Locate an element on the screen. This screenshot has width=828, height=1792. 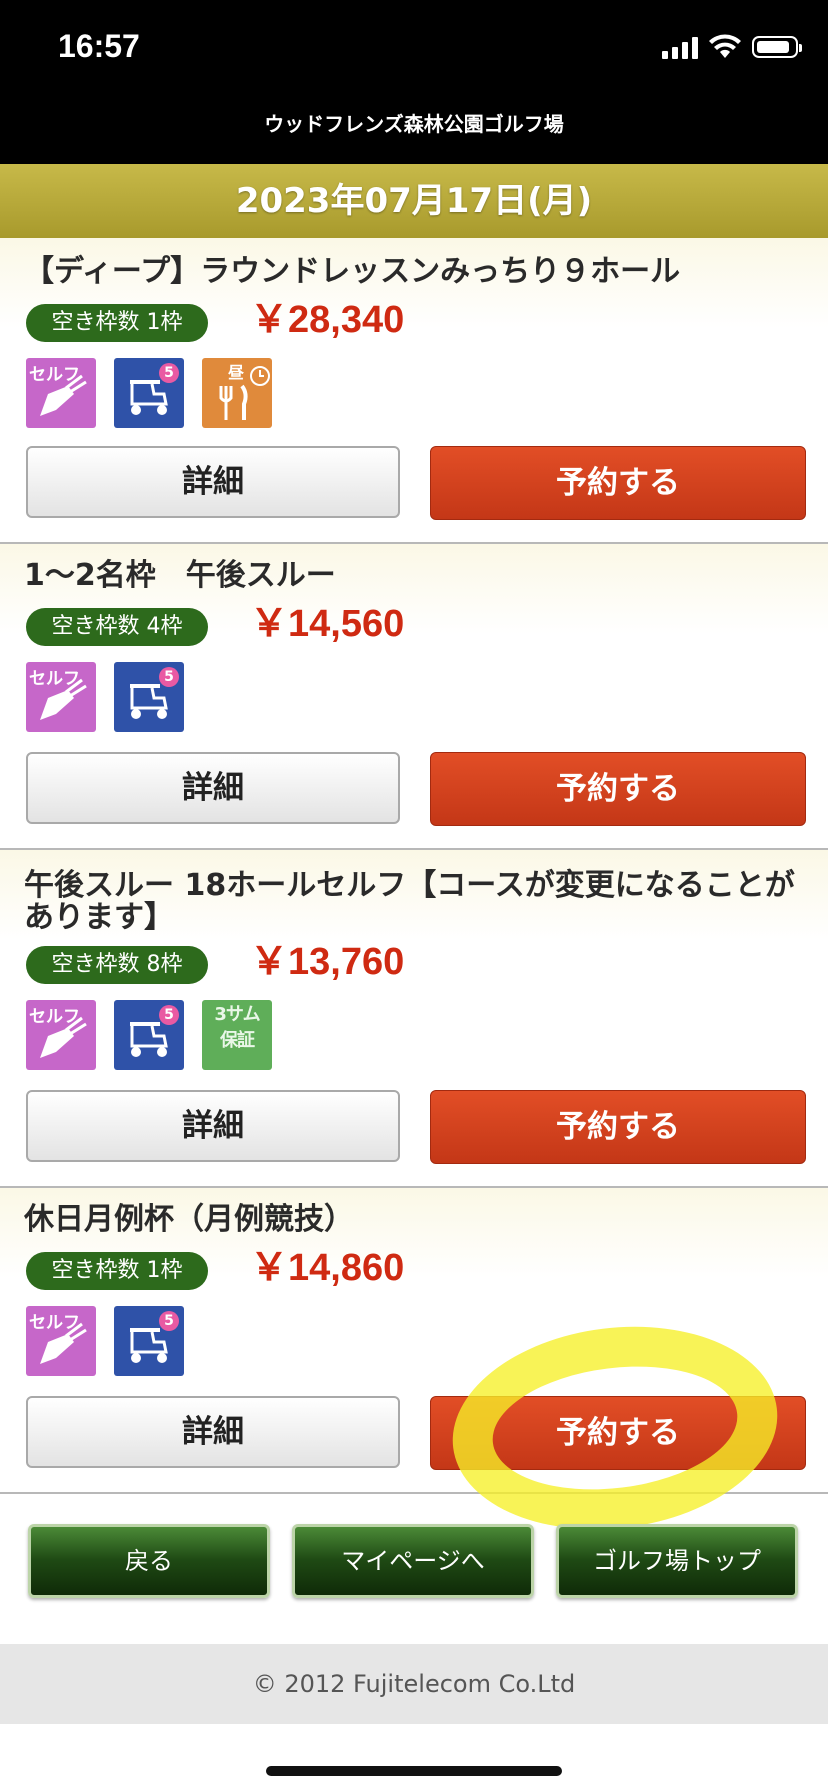
copyright: © 2012 Fujitelecom Co.Ltd is located at coordinates (414, 1684).